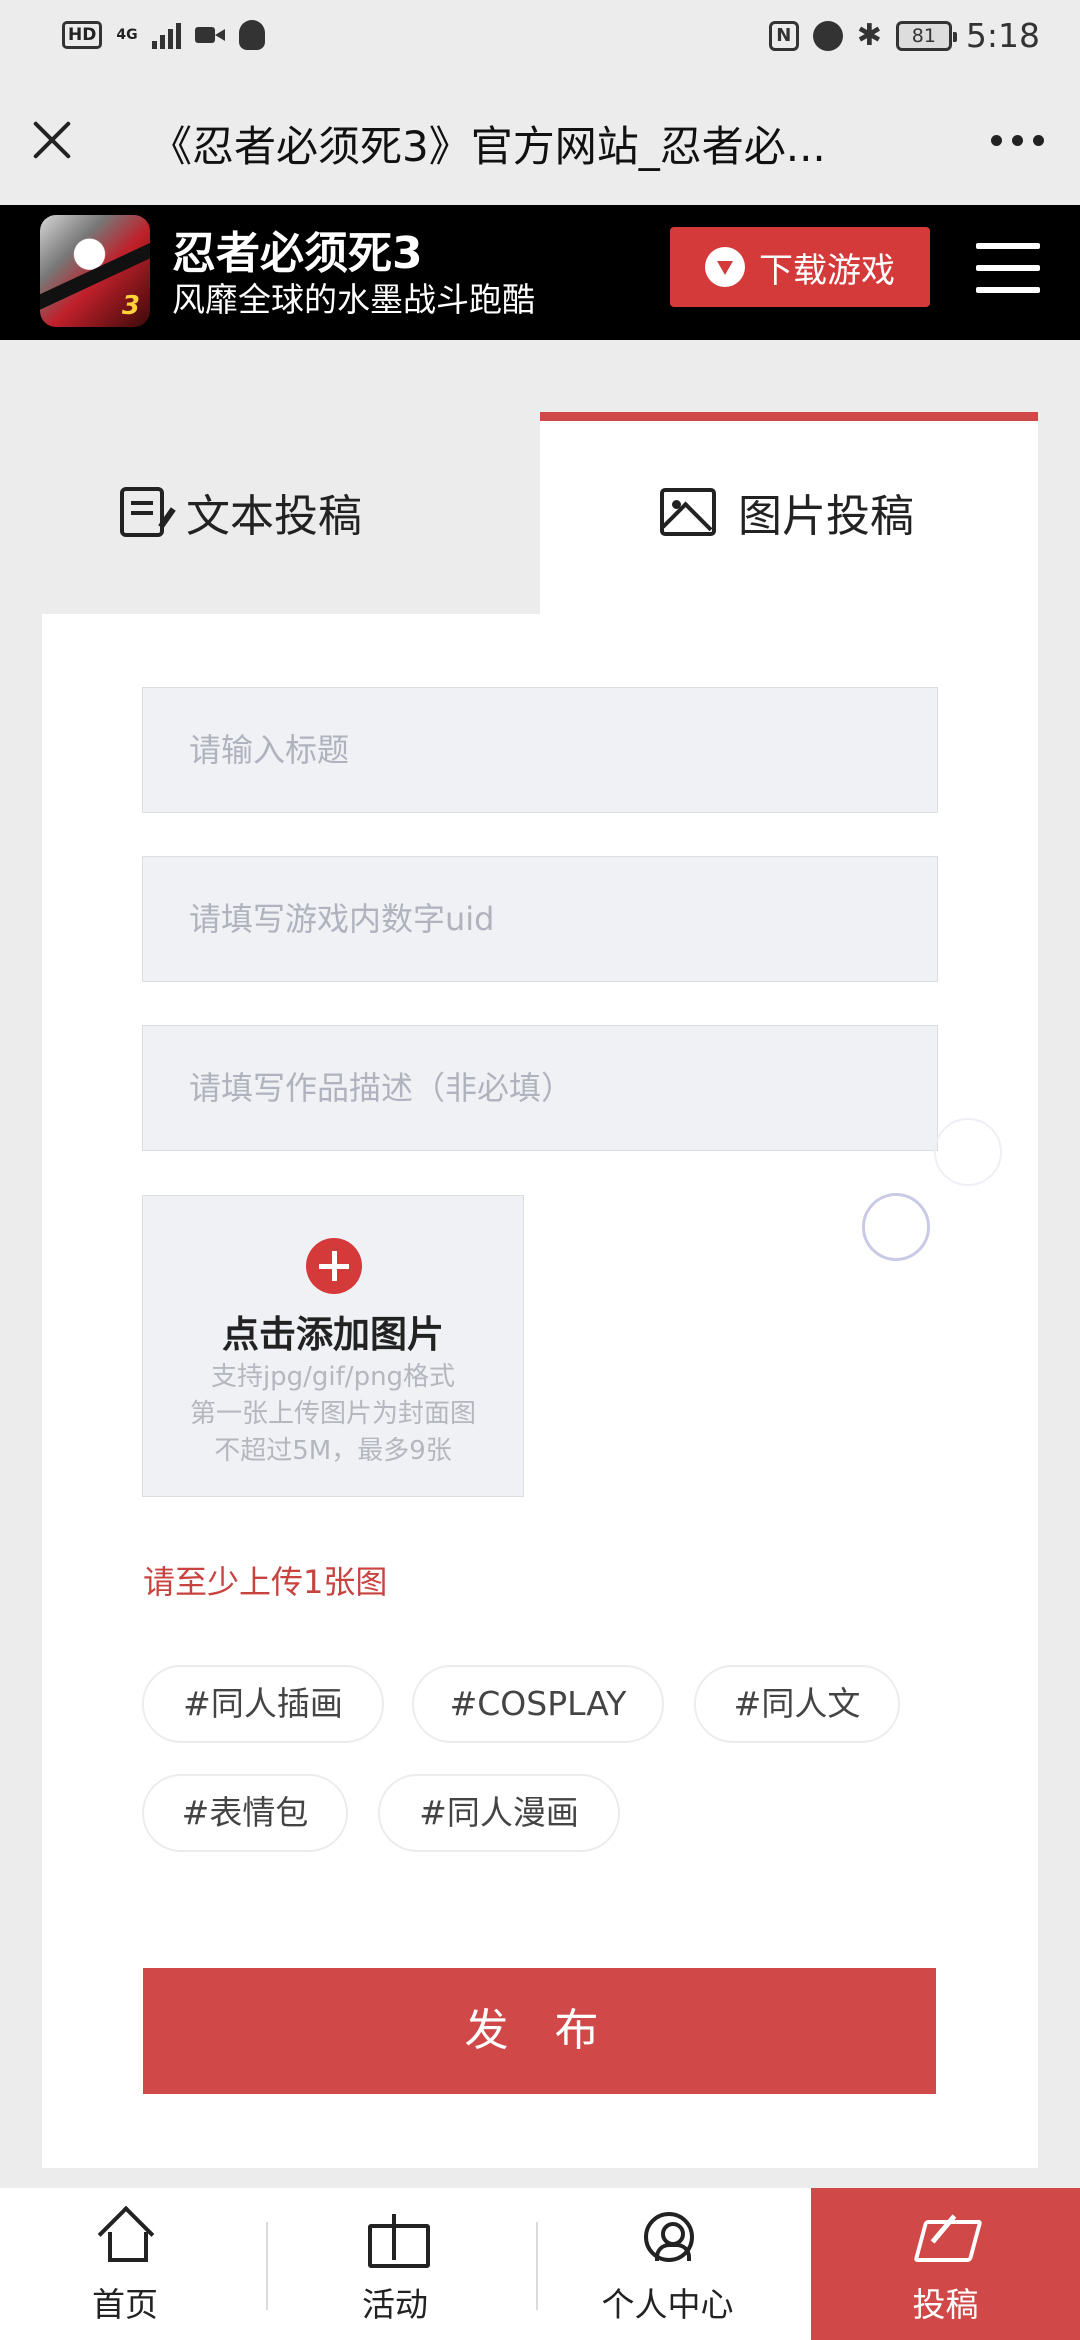  What do you see at coordinates (1002, 35) in the screenshot?
I see `clock: 5:18` at bounding box center [1002, 35].